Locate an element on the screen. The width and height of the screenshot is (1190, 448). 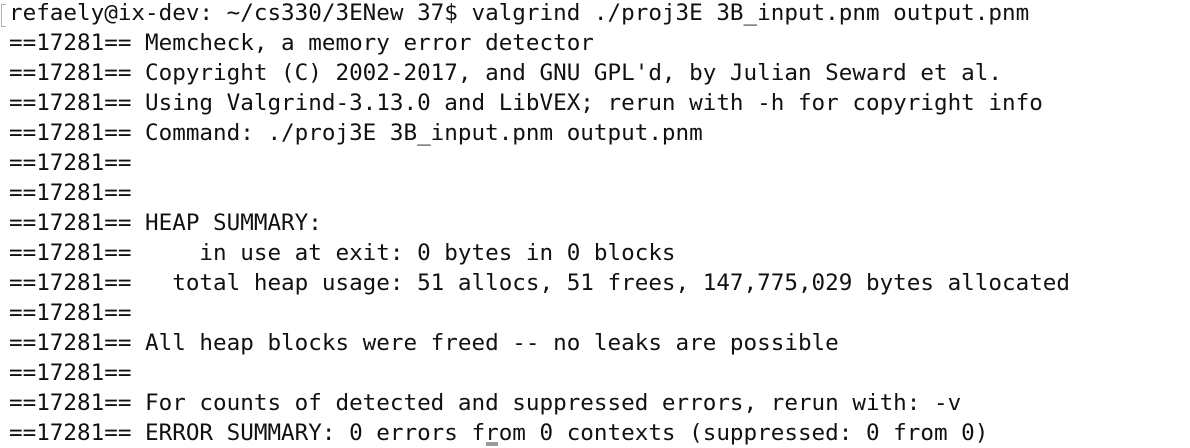
heap-summary-heading: ==17281== HEAP SUMMARY: is located at coordinates (165, 223).